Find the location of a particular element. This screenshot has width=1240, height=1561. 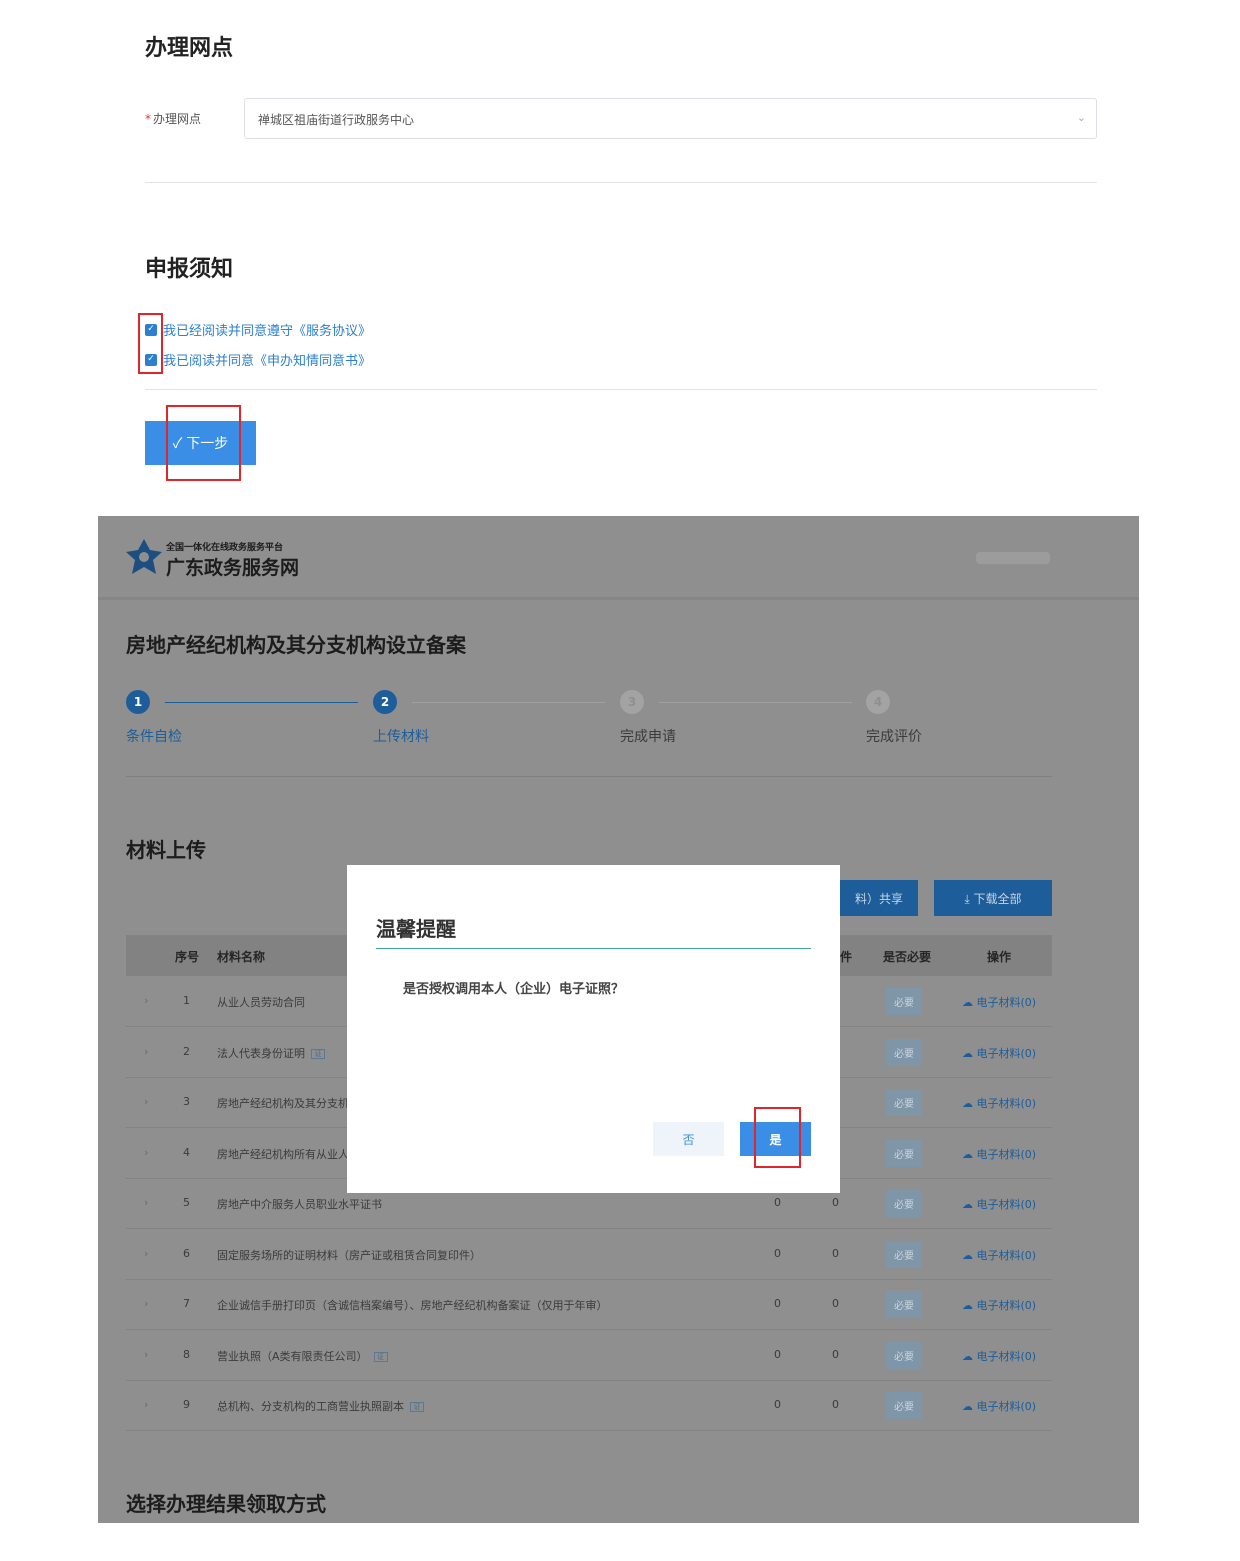

agreement-service: ✓ 我已经阅读并同意遵守《服务协议》 is located at coordinates (258, 329).